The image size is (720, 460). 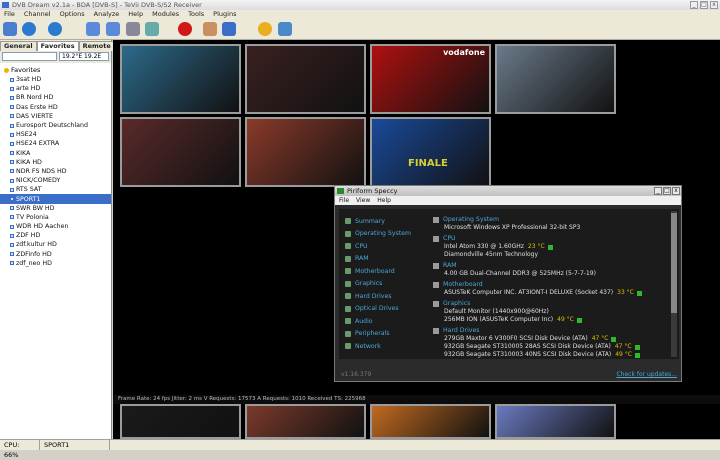 I want to click on channel-item: SPORT1, so click(x=55, y=199).